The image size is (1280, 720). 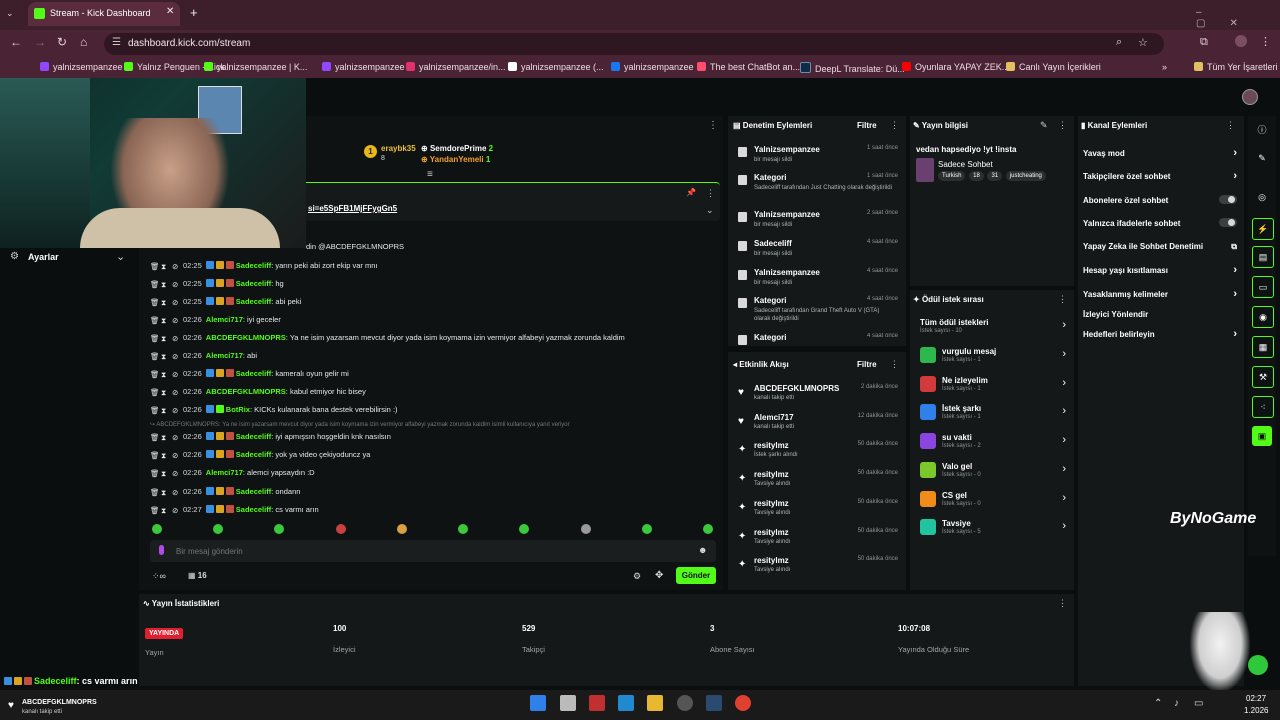 I want to click on pinned-message: si=e5SpFB1MjFFygGn5 📌 ⋮ ⌄, so click(x=510, y=201).